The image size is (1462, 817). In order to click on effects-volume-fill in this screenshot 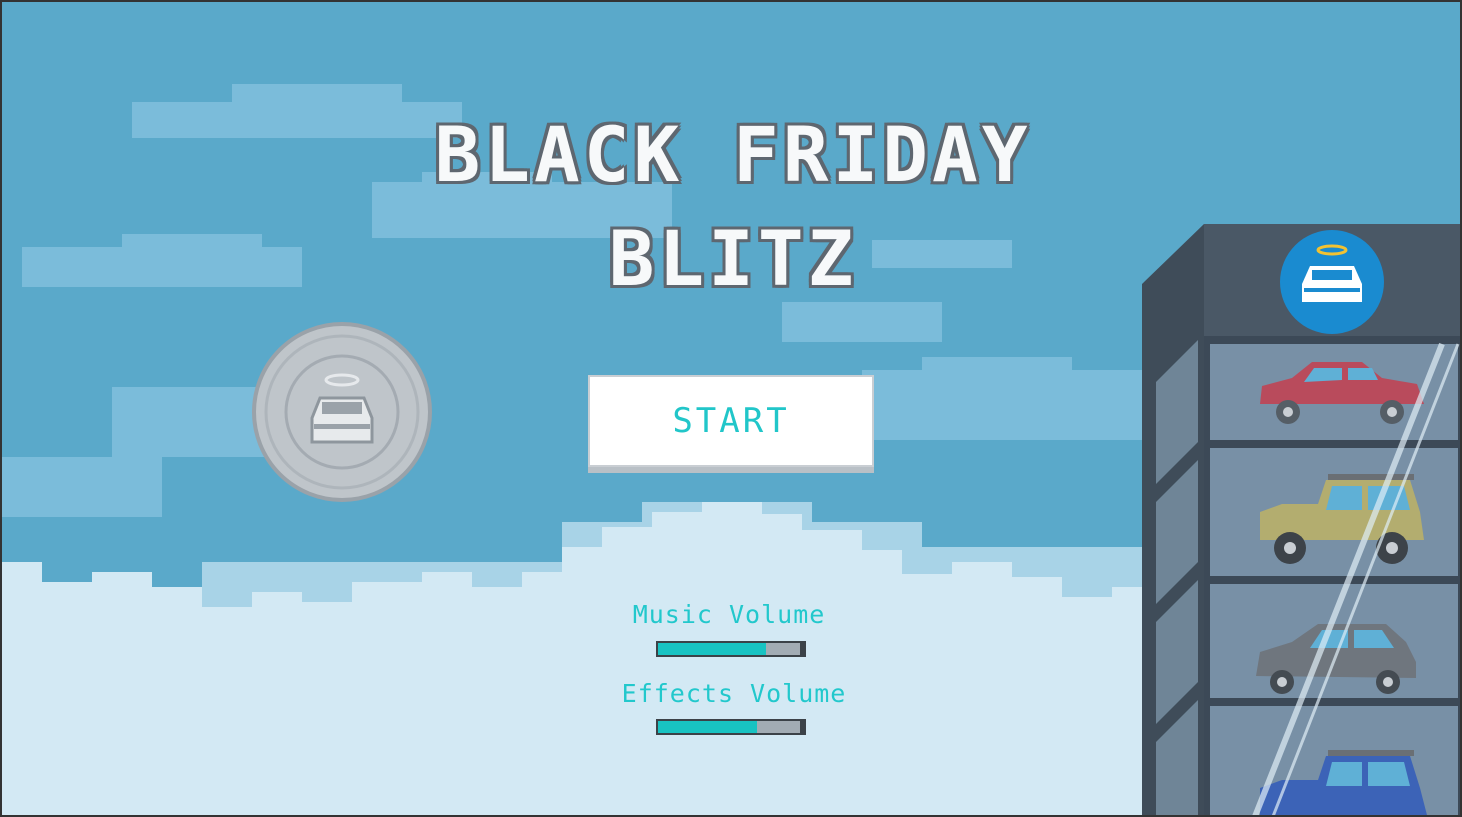, I will do `click(708, 727)`.